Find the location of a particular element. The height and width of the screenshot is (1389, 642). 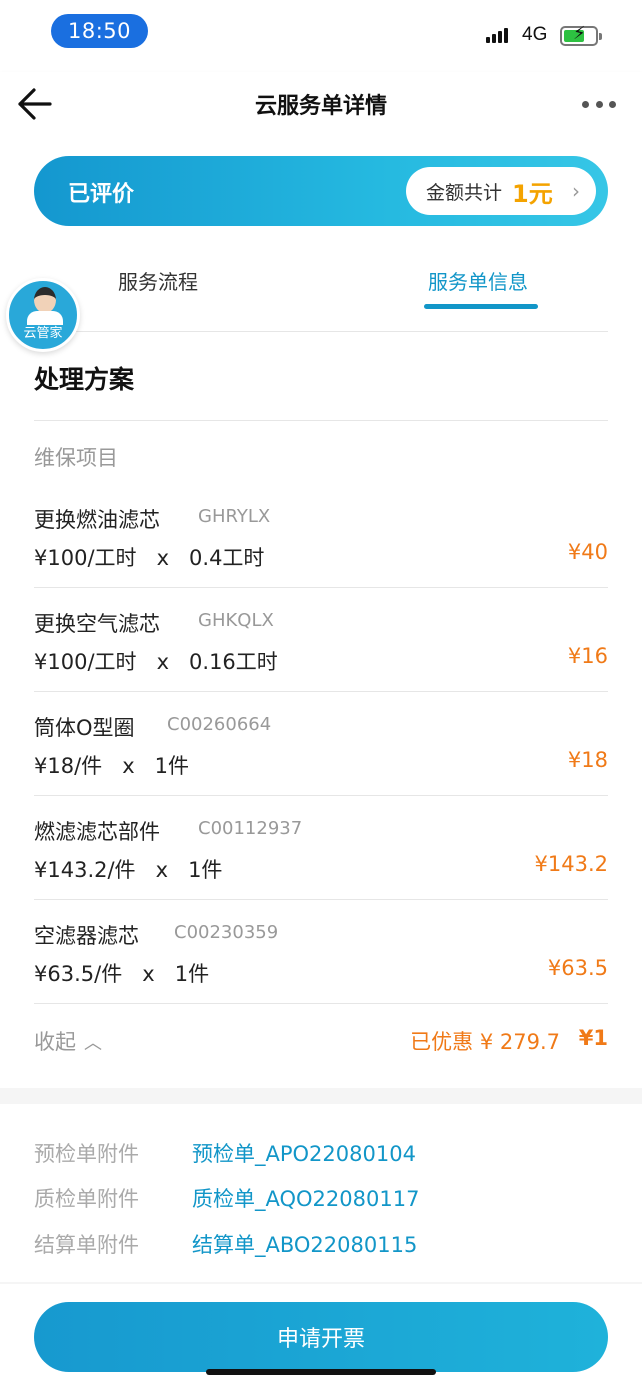

item-code: C00112937 is located at coordinates (250, 828).